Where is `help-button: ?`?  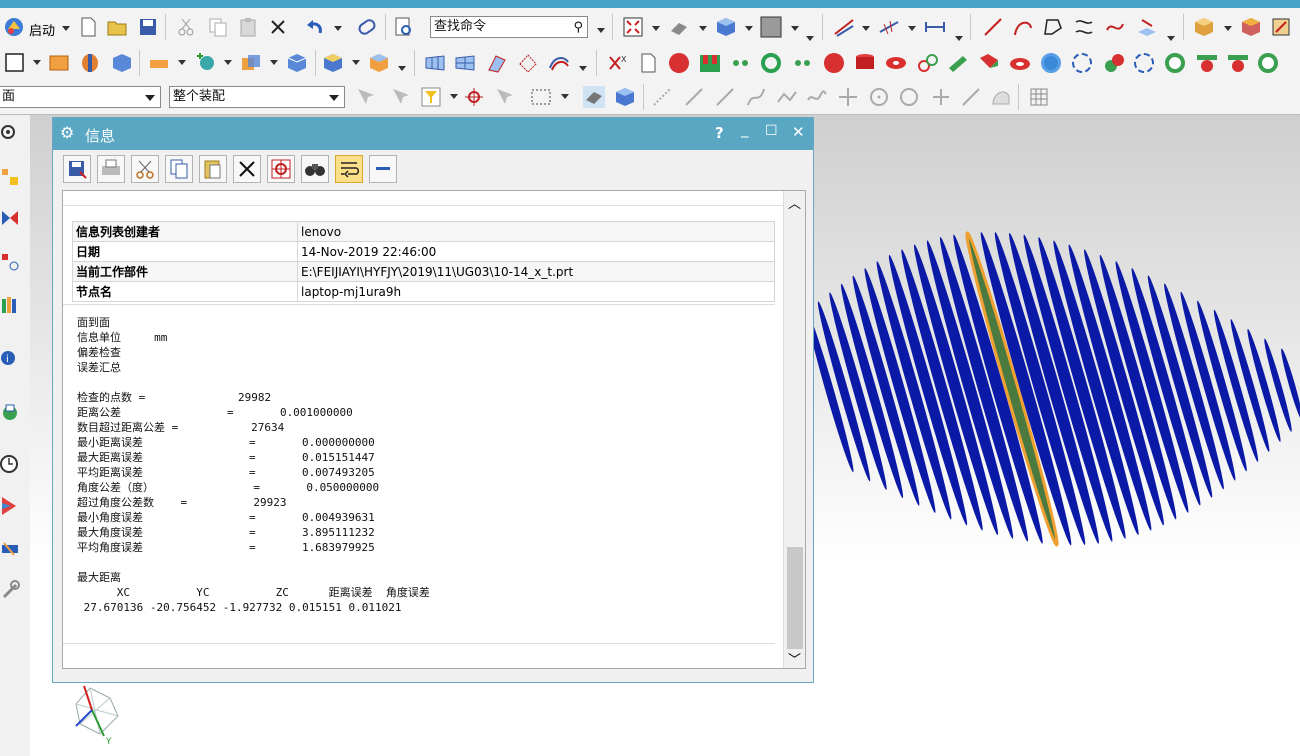 help-button: ? is located at coordinates (719, 133).